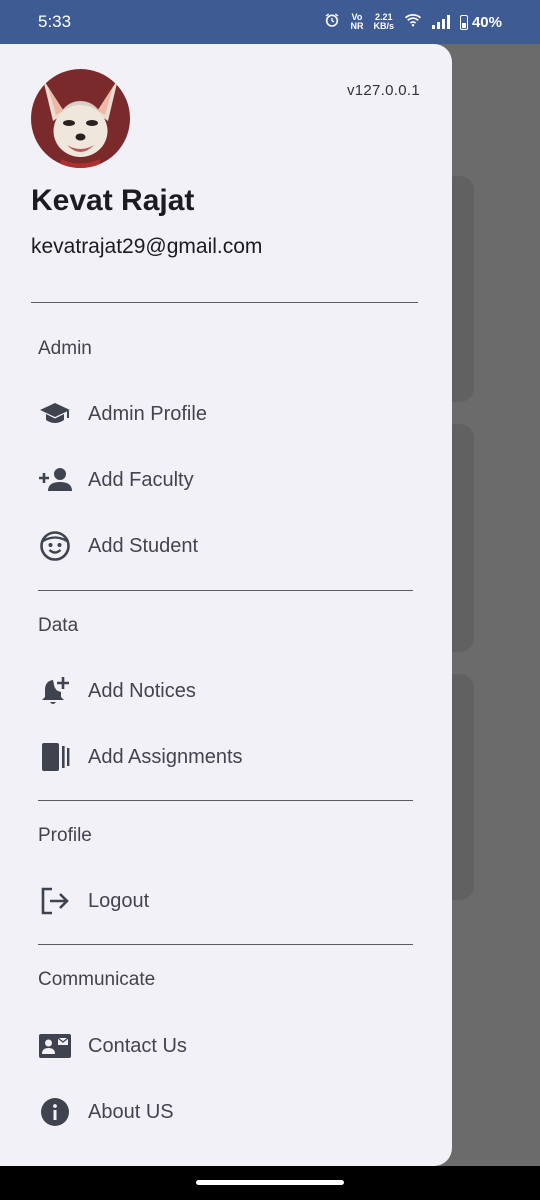 This screenshot has width=540, height=1200. I want to click on menu-item-add-notices: Add Notices, so click(117, 691).